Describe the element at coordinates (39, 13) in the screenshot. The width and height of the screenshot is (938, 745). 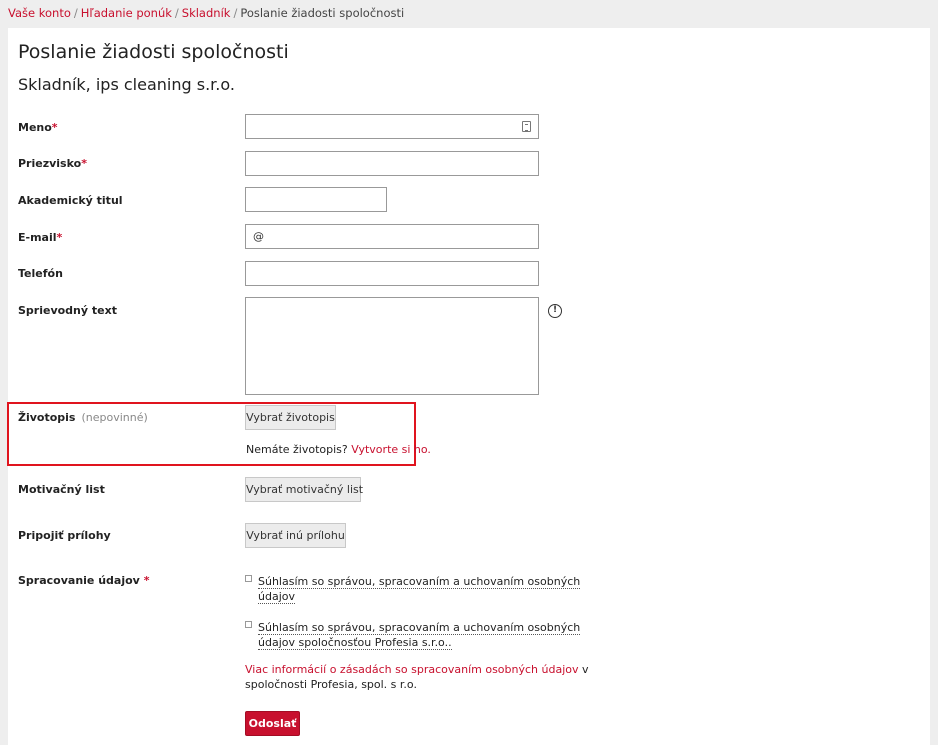
I see `breadcrumb-link-account: Vaše konto` at that location.